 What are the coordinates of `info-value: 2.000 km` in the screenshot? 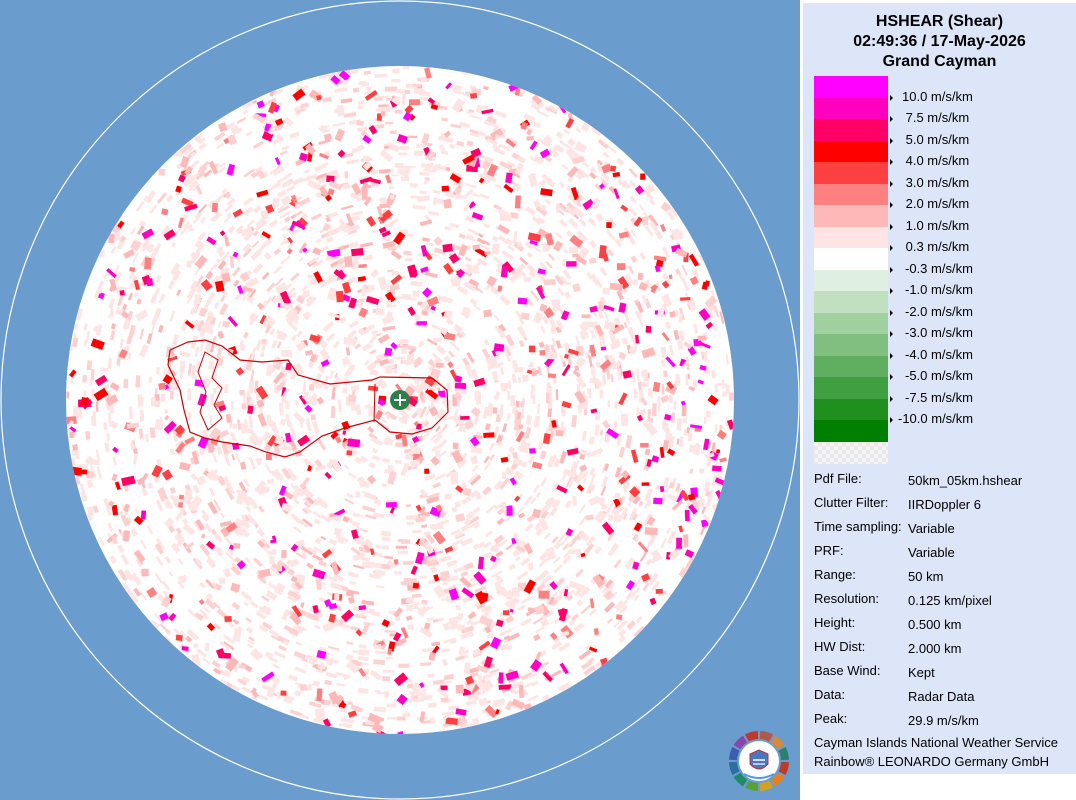 It's located at (935, 648).